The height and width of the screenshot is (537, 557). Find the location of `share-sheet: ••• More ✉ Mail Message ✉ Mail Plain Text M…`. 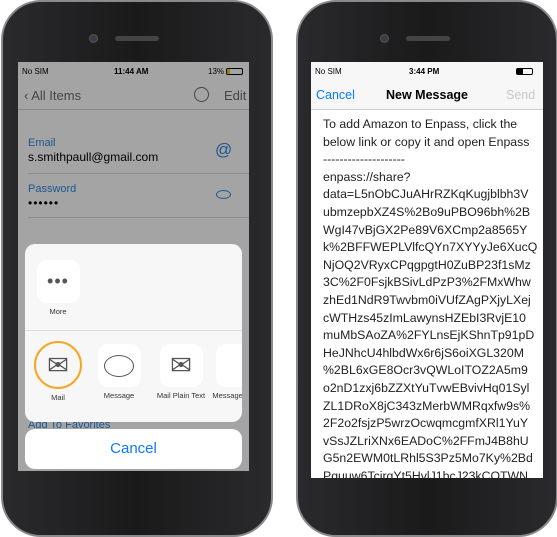

share-sheet: ••• More ✉ Mail Message ✉ Mail Plain Text M… is located at coordinates (133, 333).